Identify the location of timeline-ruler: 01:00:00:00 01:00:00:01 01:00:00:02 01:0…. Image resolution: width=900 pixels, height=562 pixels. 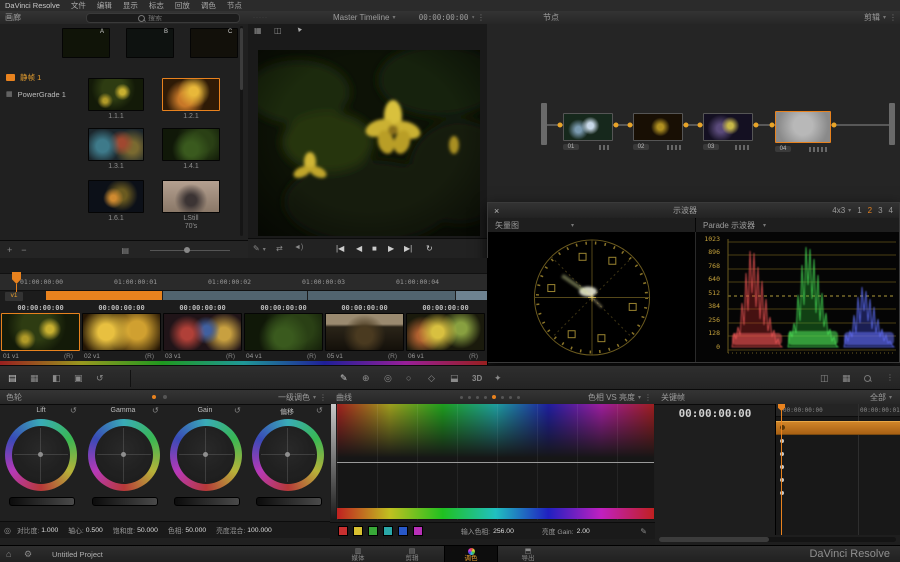
(243, 282).